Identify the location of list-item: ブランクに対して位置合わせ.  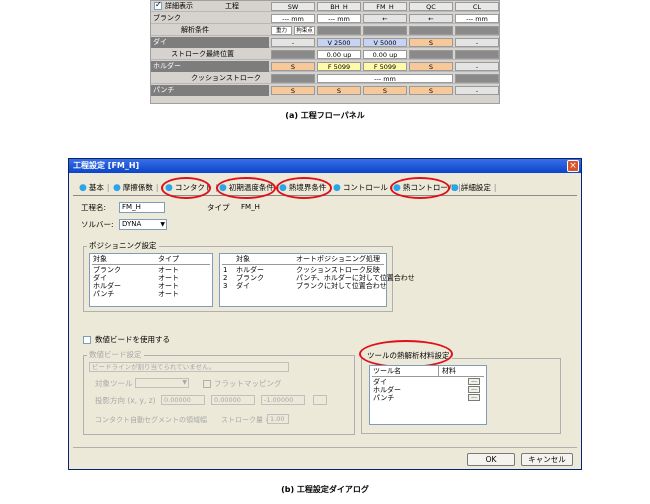
(341, 286).